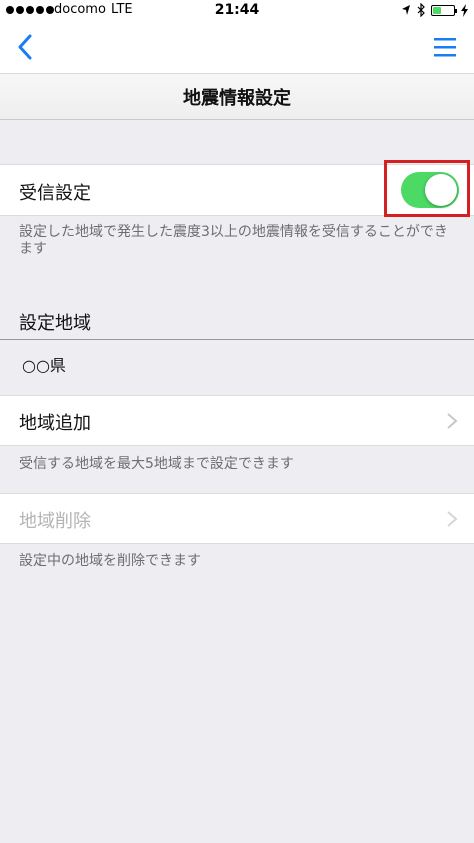 The image size is (474, 843). What do you see at coordinates (237, 320) in the screenshot?
I see `region-section-header: 設定地域` at bounding box center [237, 320].